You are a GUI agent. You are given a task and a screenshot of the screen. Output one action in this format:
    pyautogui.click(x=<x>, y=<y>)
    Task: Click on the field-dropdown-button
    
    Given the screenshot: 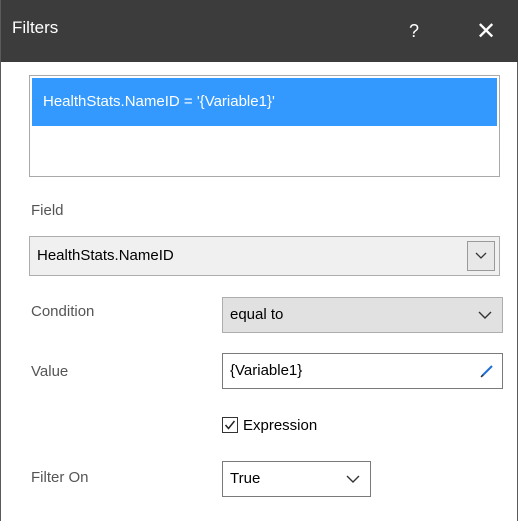 What is the action you would take?
    pyautogui.click(x=481, y=256)
    